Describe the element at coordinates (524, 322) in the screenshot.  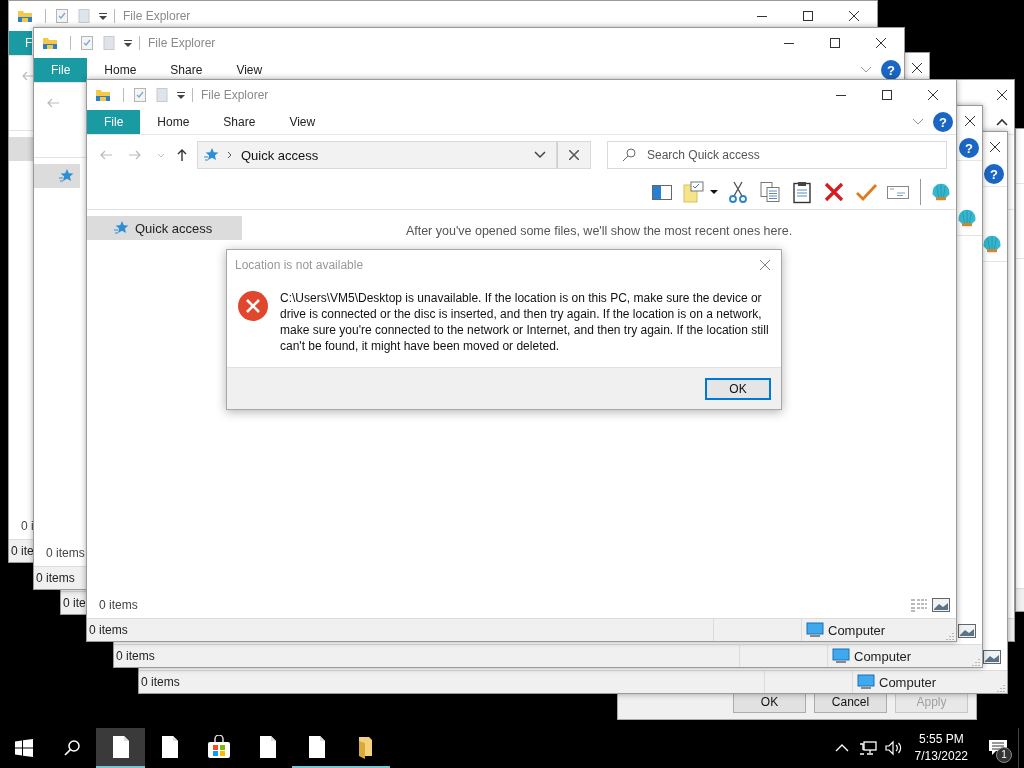
I see `error-message: C:\Users\VM5\Desktop is unavailable. If the location is on this PC, make sure the device or drive is connected or the disc is inserted, and then try again. If the location is on a network, make sure you're connected to the network or Internet, and then try again. If the location still can't be found, it might have been moved or deleted.` at that location.